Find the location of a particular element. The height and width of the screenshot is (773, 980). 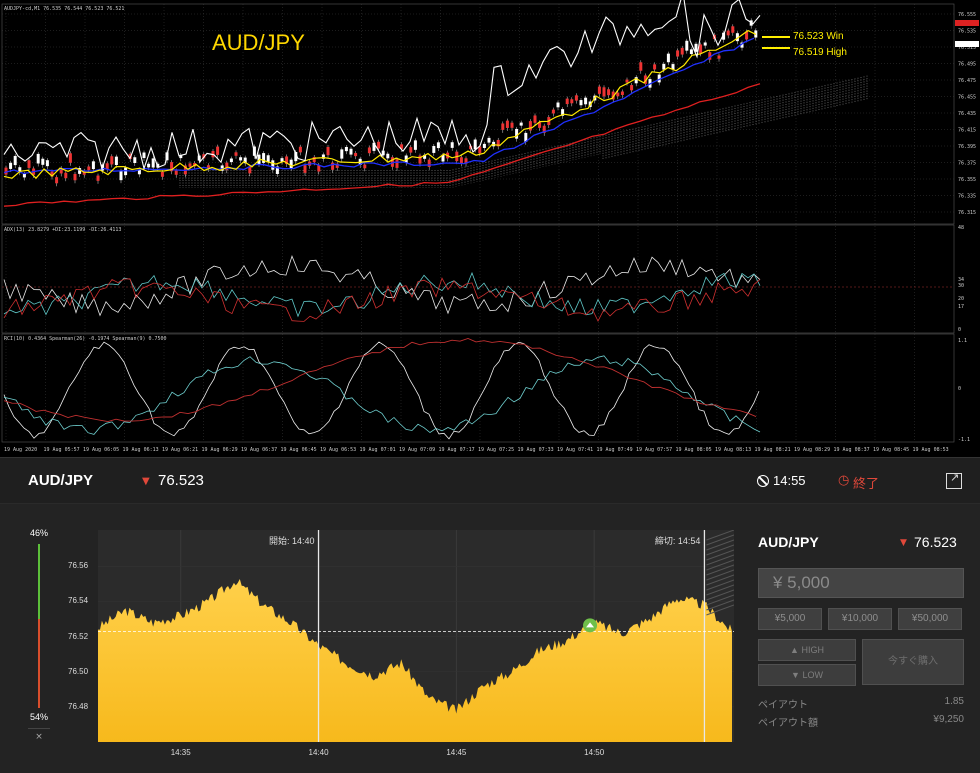

rci-line is located at coordinates (381, 390).